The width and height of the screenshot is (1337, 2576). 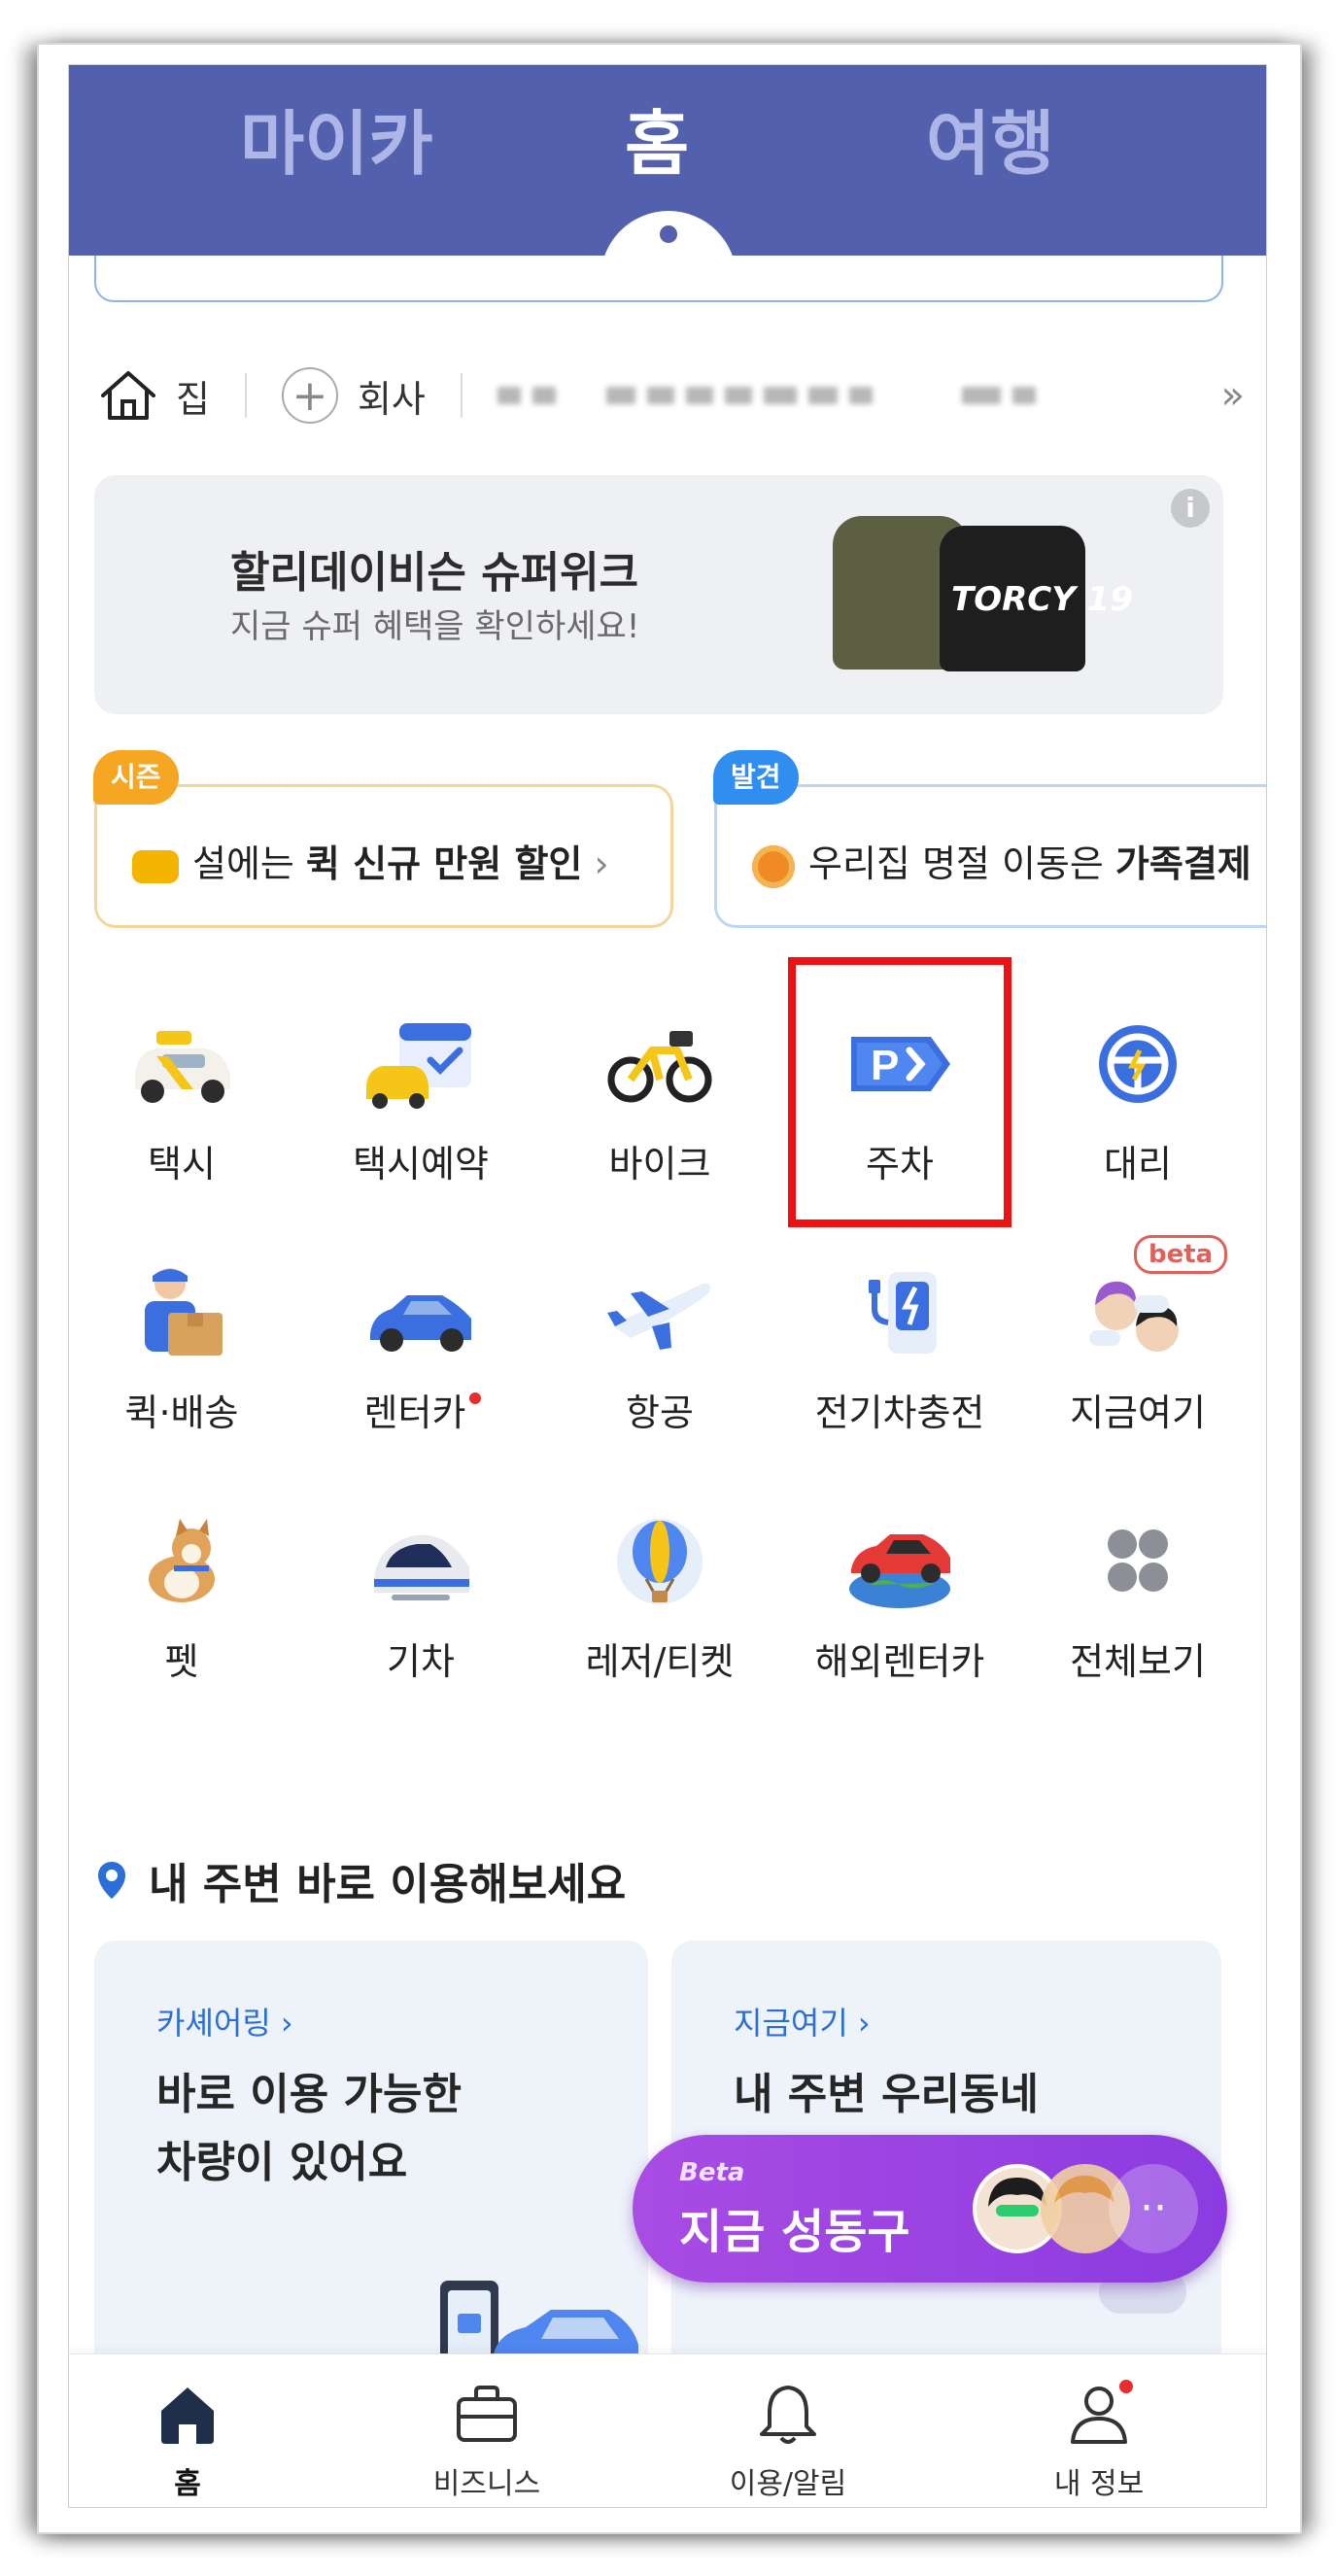 What do you see at coordinates (887, 2095) in the screenshot?
I see `now-here-headline: 내 주변 우리동네` at bounding box center [887, 2095].